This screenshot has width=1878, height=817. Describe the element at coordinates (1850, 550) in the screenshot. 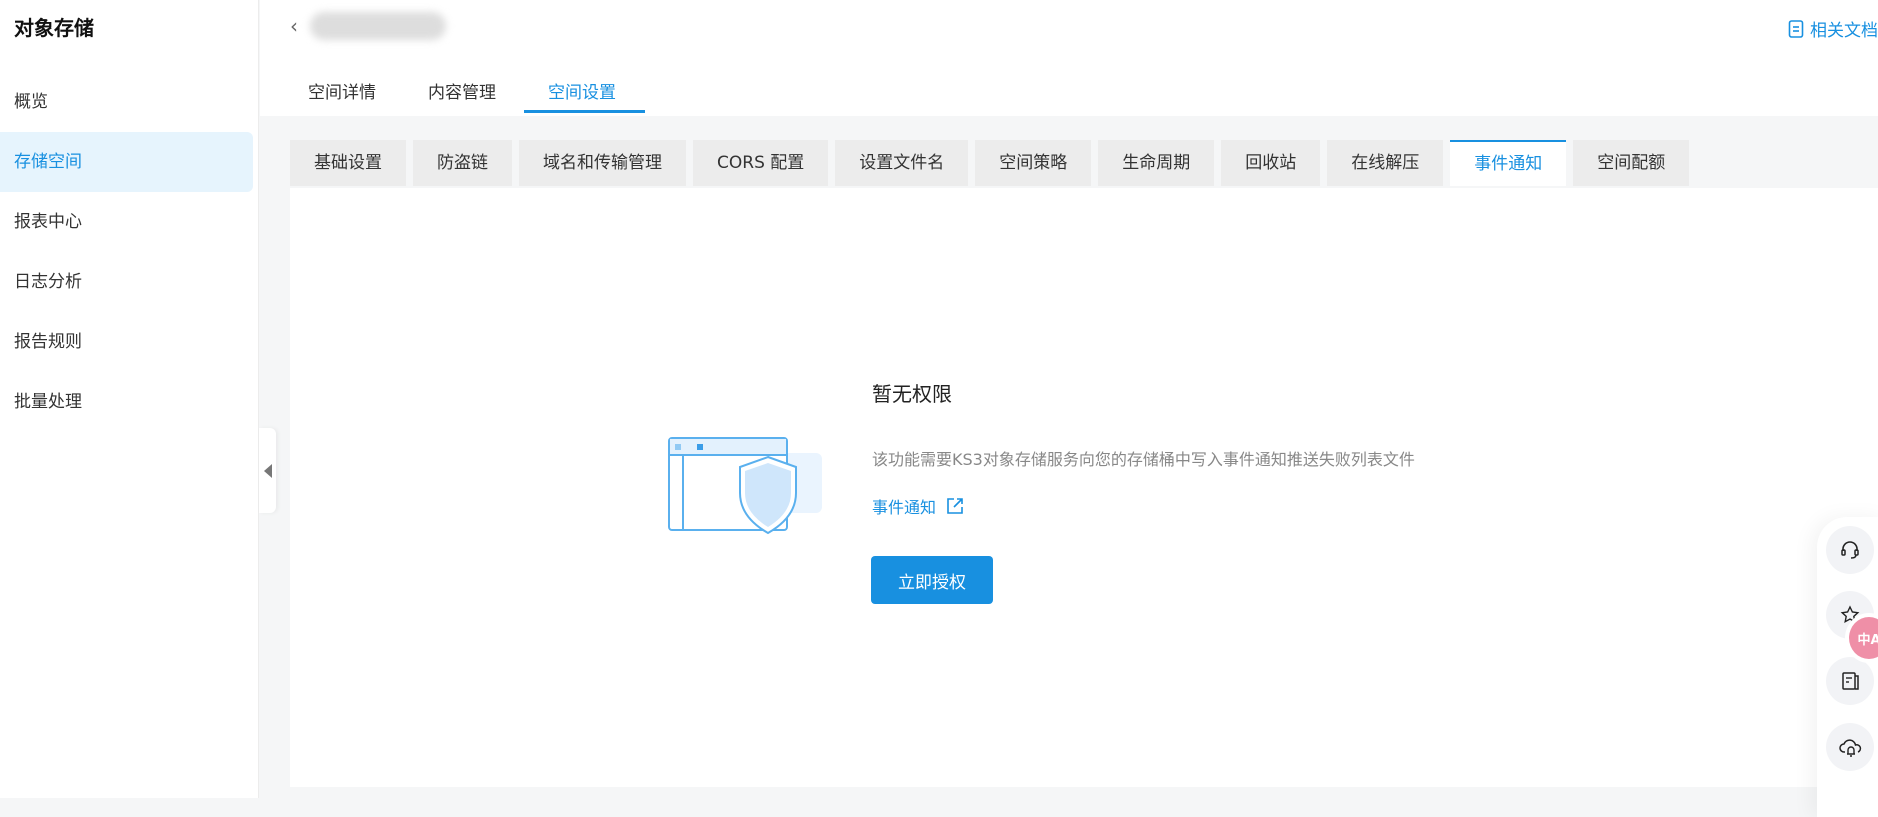

I see `headset-icon` at that location.